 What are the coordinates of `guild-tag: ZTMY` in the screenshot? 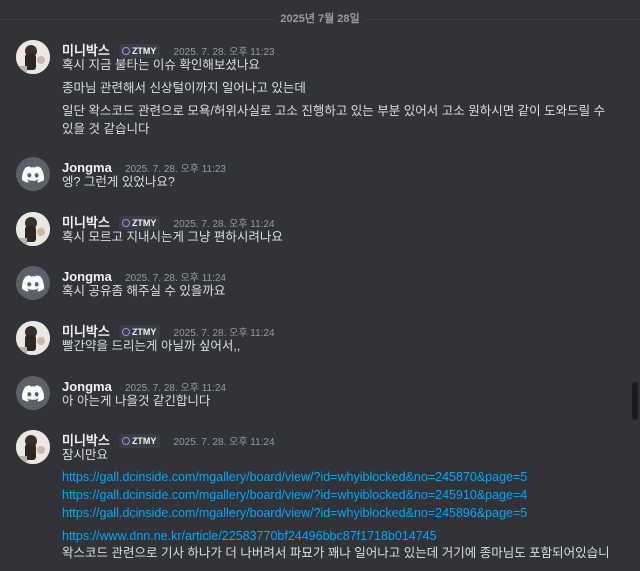 It's located at (139, 441).